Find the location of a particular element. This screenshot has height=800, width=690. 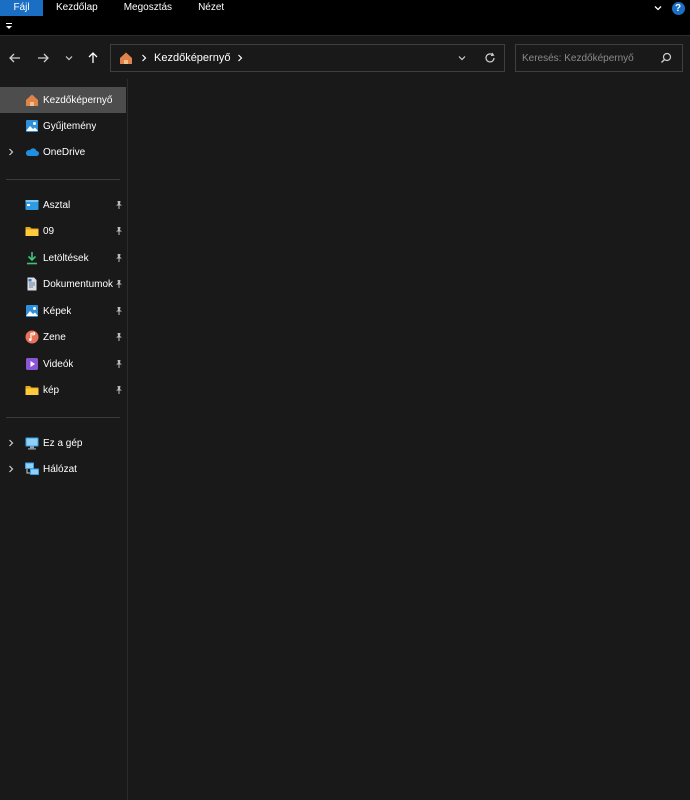

sidebar-item-folder-kep: kép is located at coordinates (63, 390).